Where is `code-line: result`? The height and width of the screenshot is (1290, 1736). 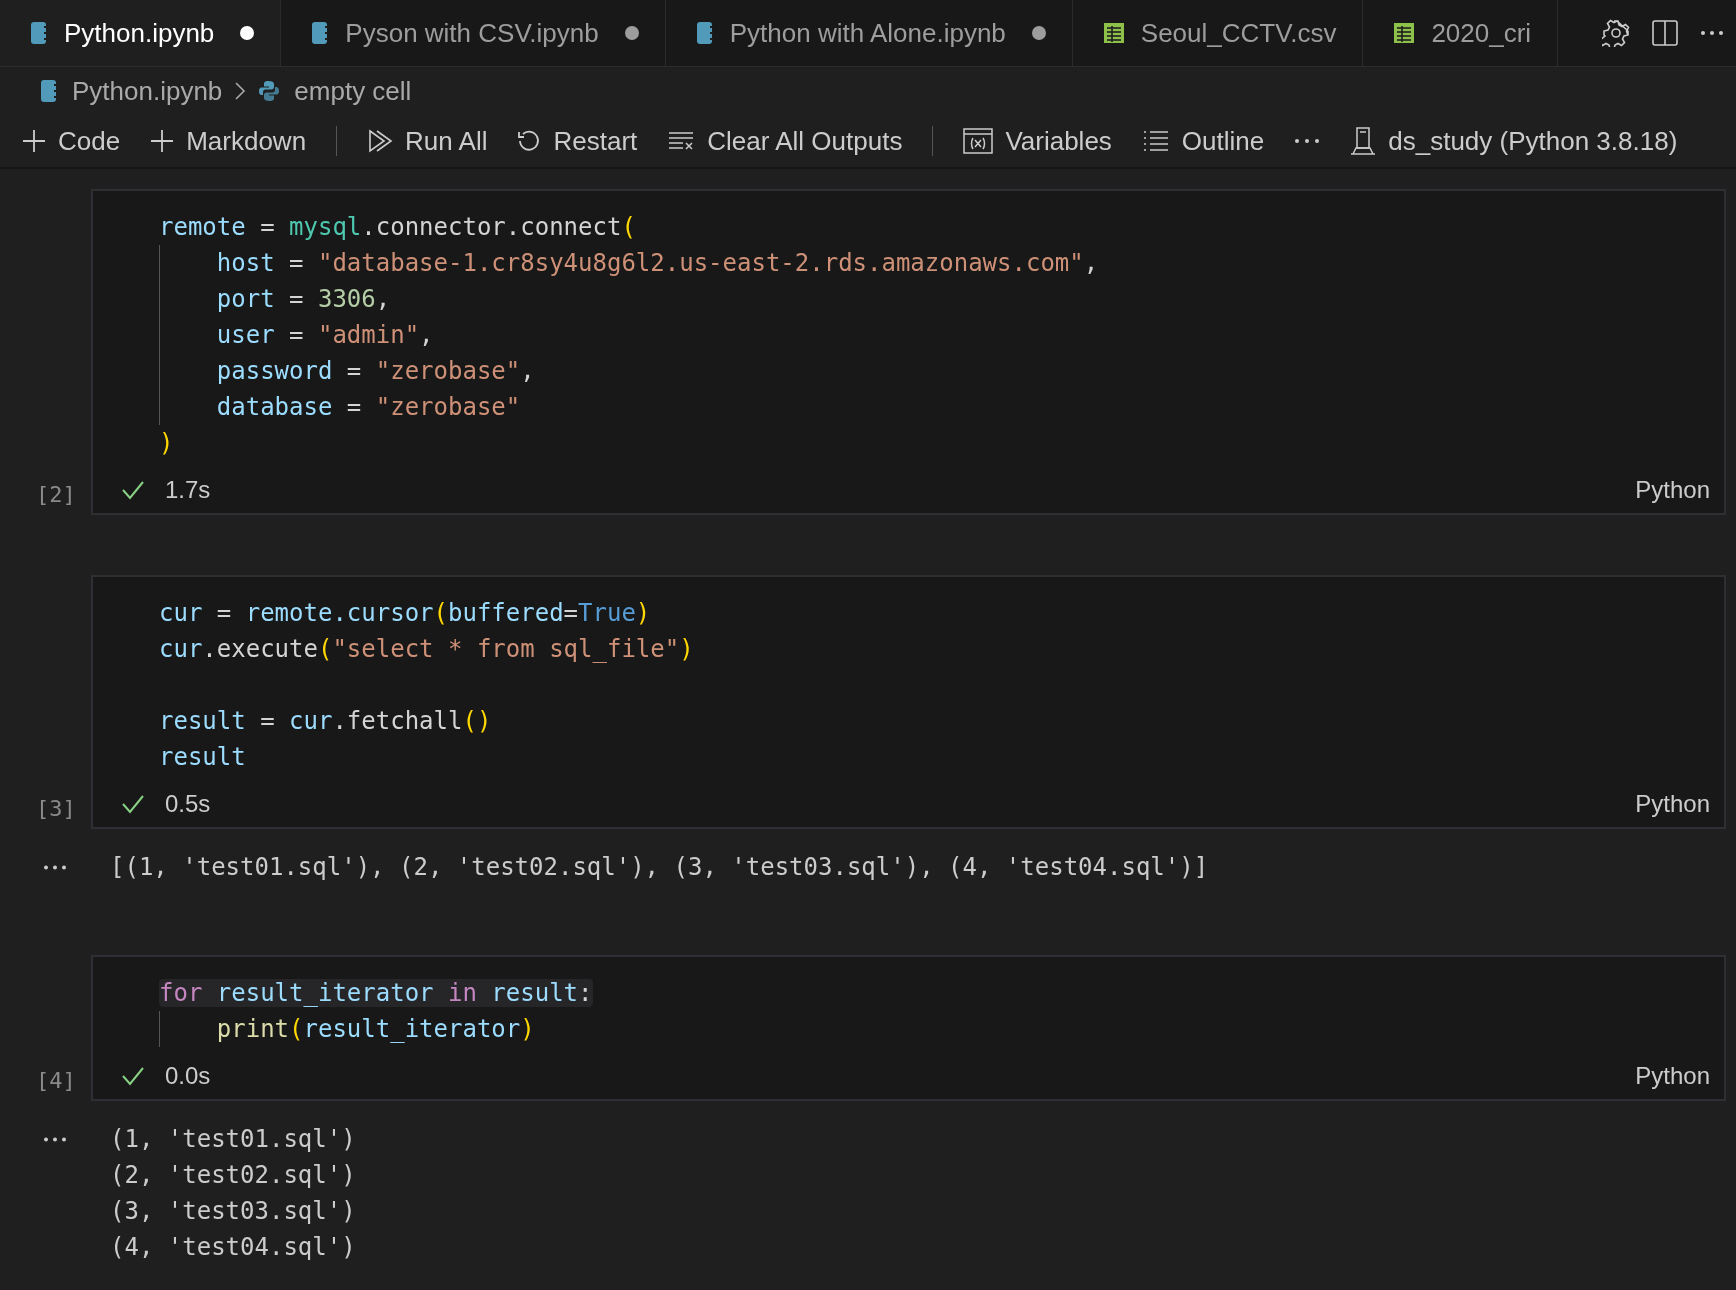 code-line: result is located at coordinates (202, 757).